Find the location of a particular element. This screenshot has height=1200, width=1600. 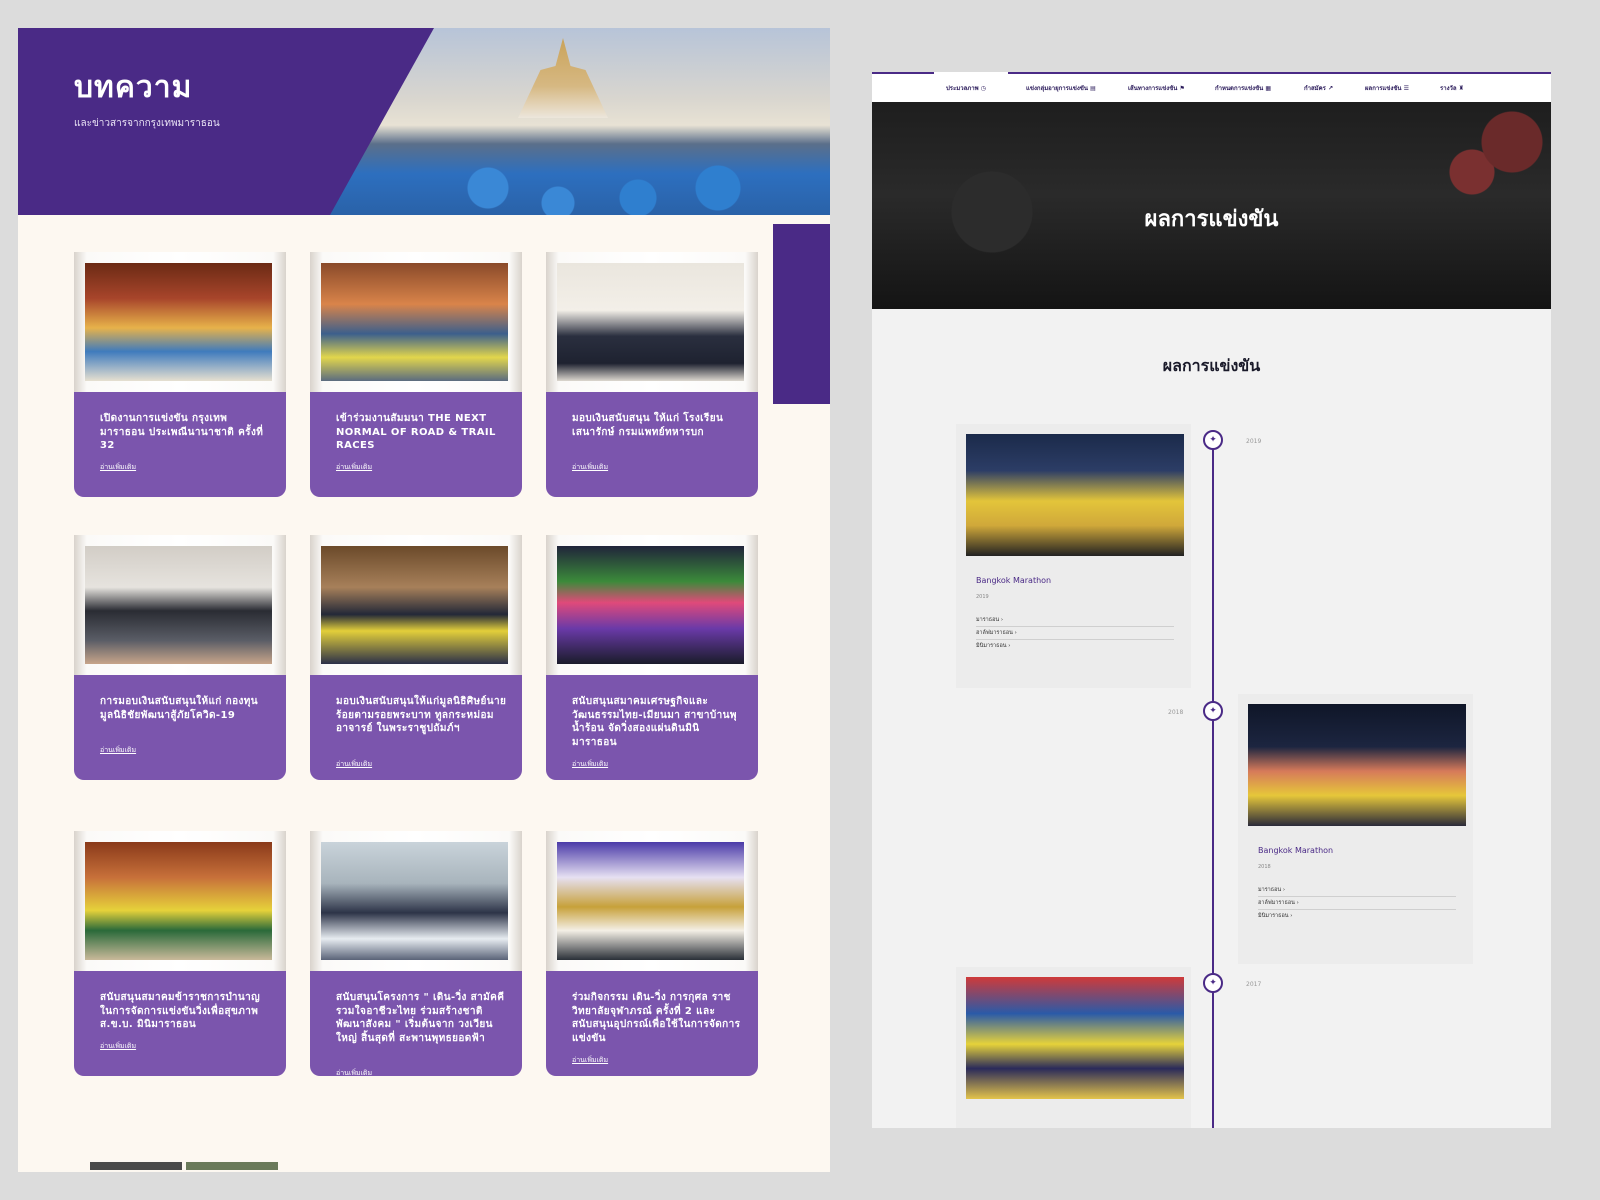

document-icon: ▤ is located at coordinates (1093, 88).